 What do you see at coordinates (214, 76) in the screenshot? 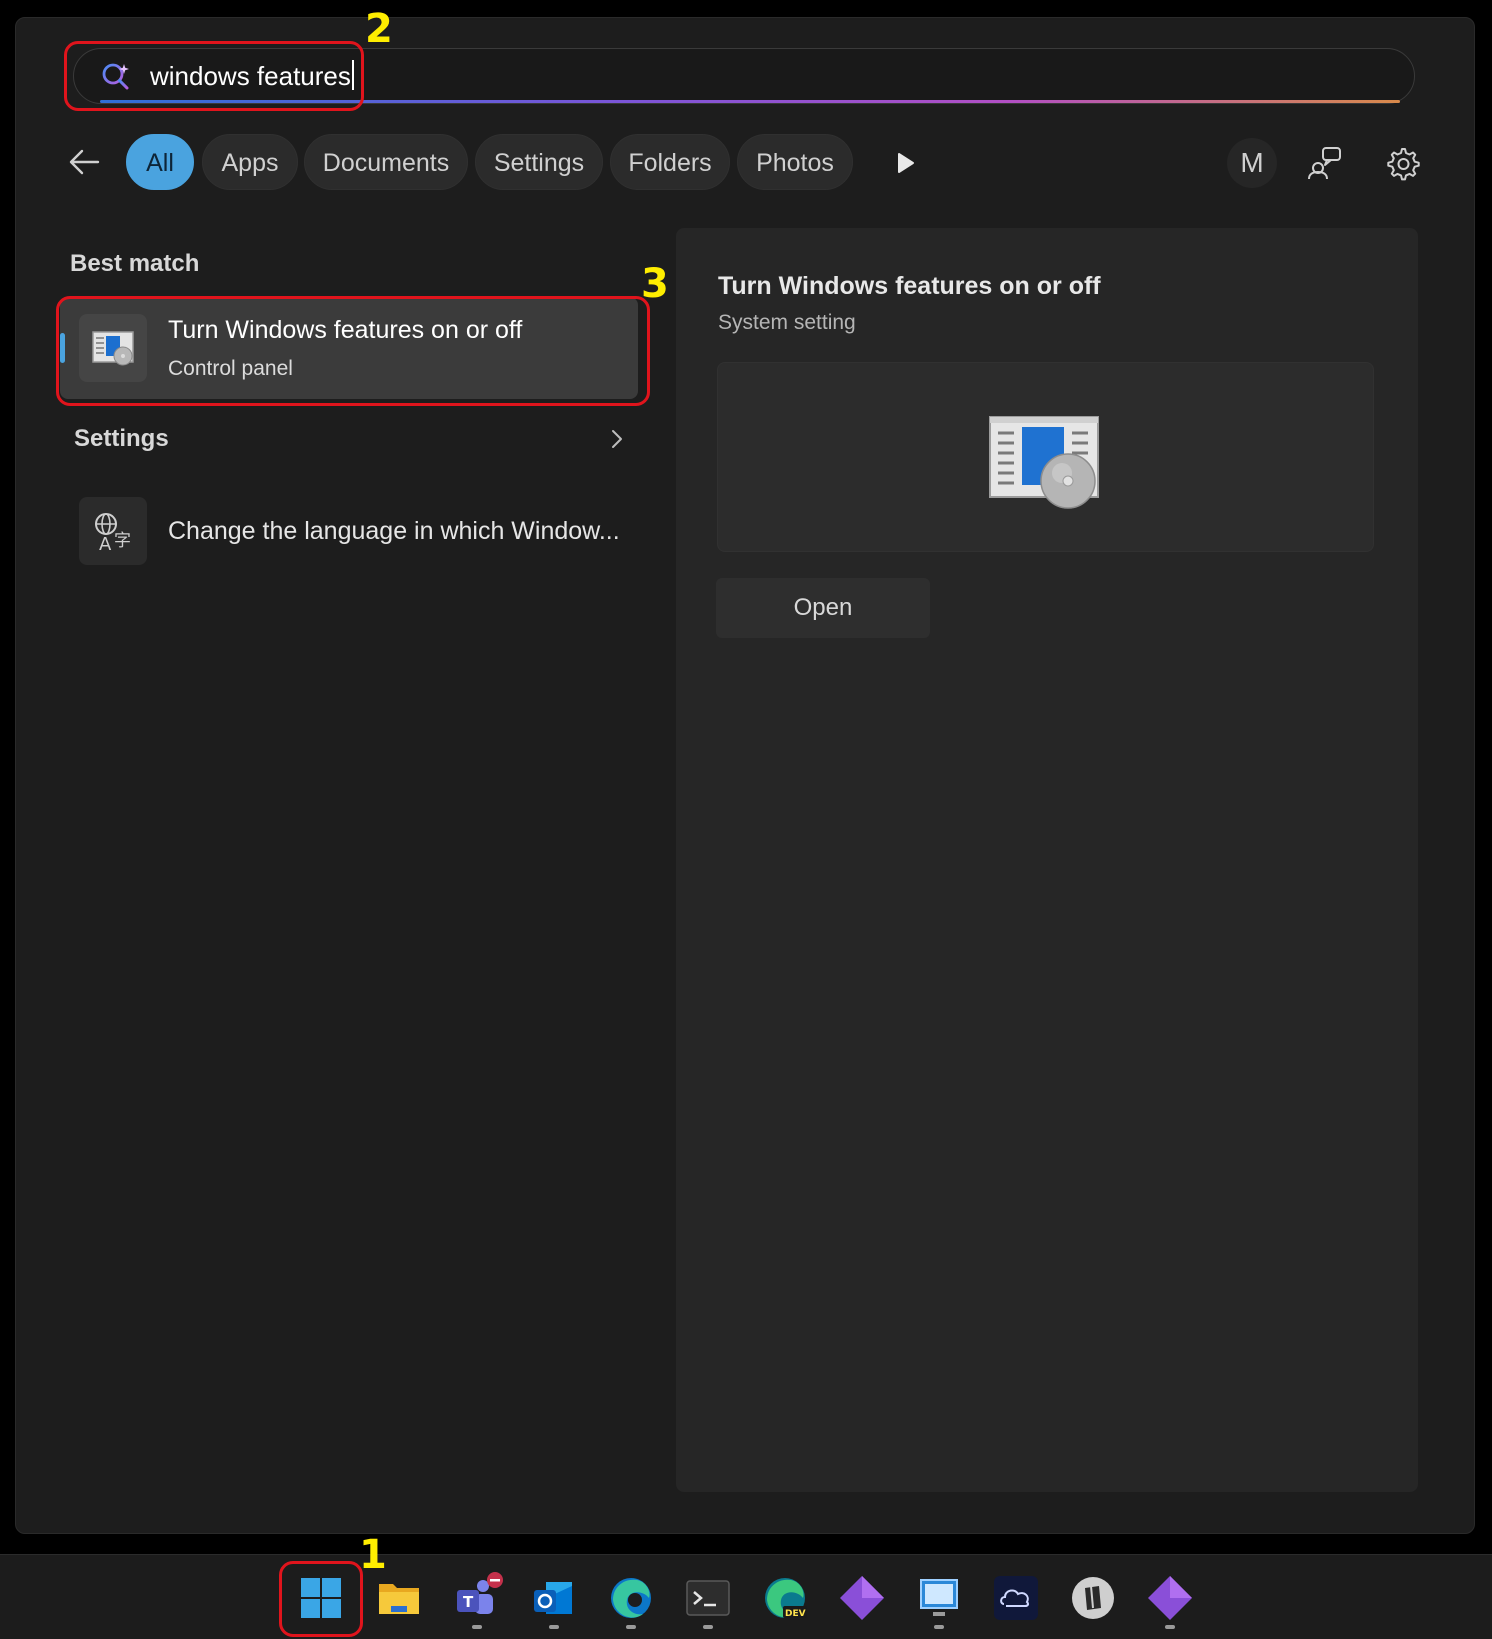
I see `annotation-highlight-search` at bounding box center [214, 76].